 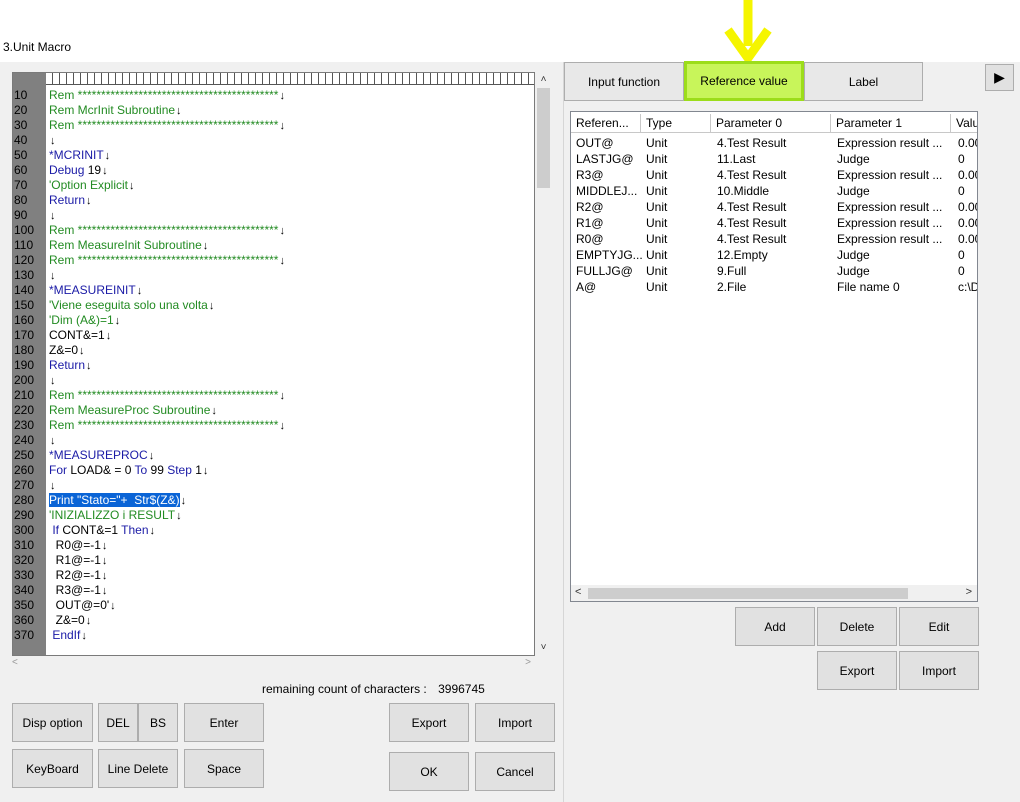 What do you see at coordinates (273, 275) in the screenshot?
I see `code-line: 130 ↓` at bounding box center [273, 275].